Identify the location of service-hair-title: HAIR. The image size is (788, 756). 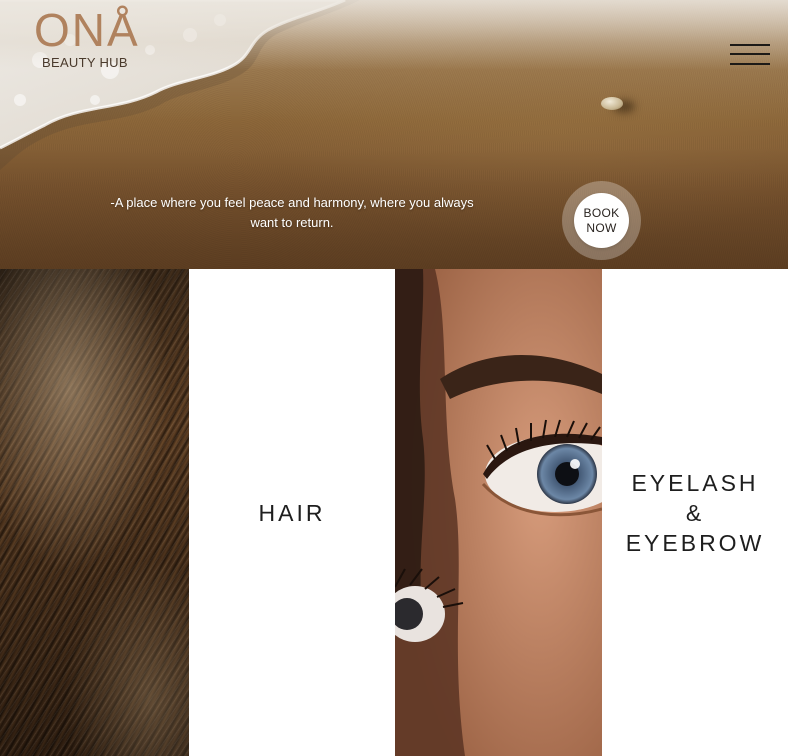
(292, 512).